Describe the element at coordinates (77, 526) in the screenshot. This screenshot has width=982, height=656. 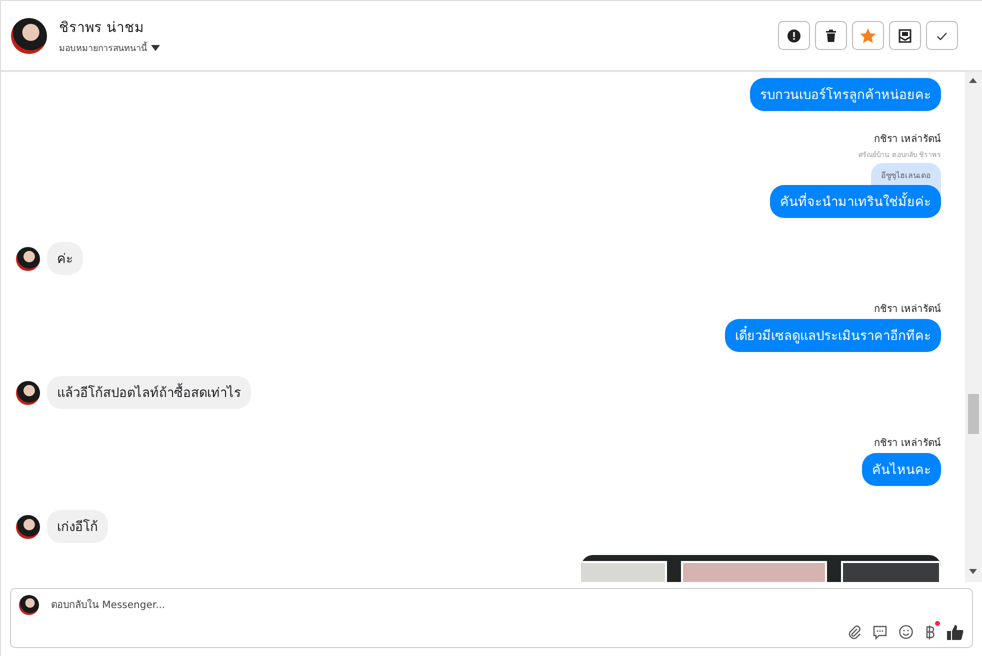
I see `message-bubble: เก่งอีโก้` at that location.